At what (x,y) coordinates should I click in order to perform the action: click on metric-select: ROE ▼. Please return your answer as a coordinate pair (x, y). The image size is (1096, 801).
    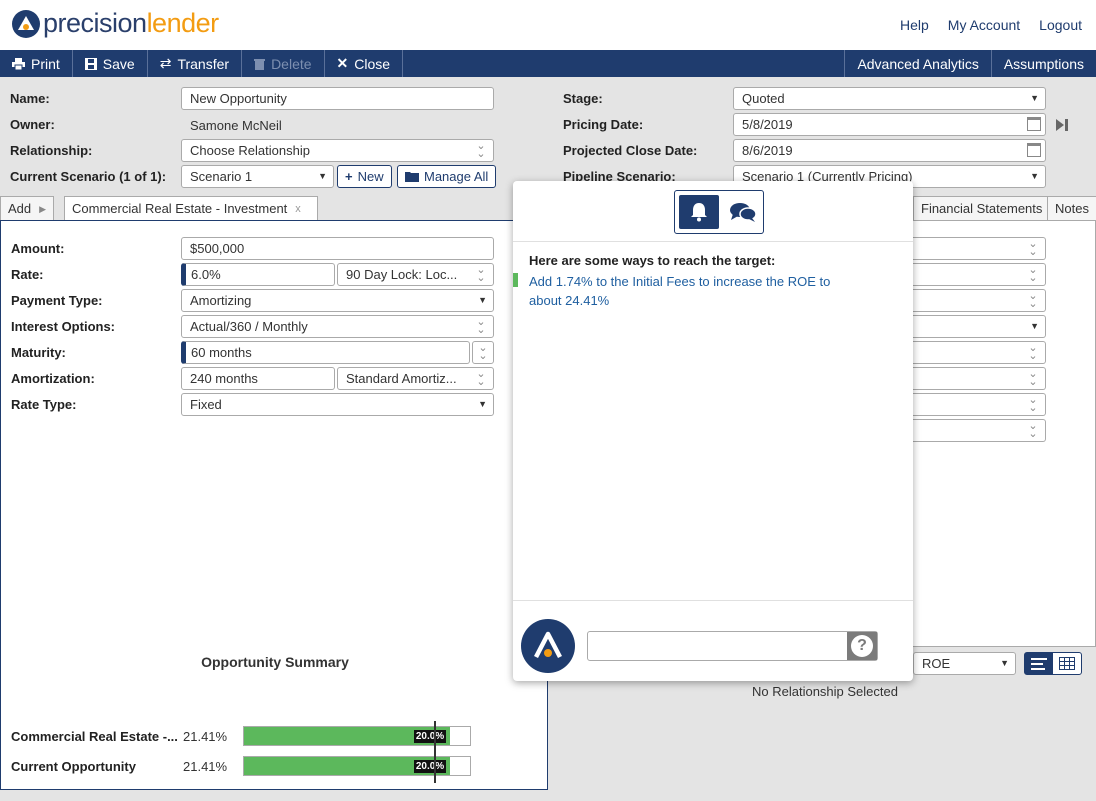
    Looking at the image, I should click on (964, 663).